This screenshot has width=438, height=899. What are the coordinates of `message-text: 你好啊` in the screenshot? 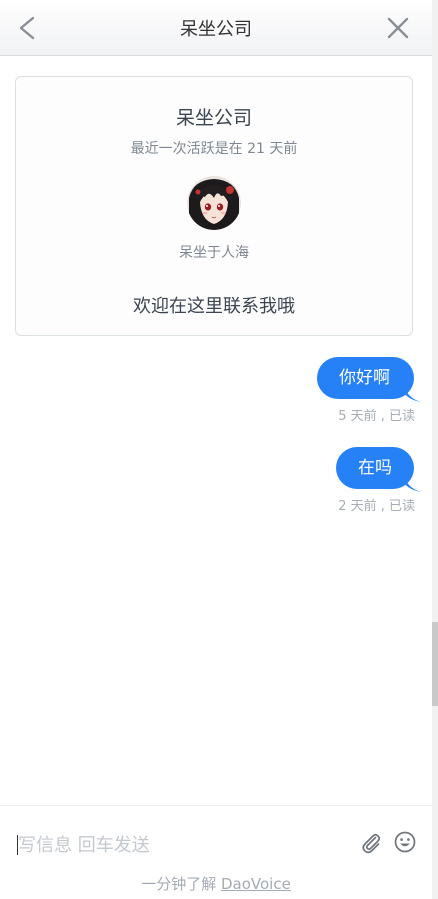 It's located at (364, 378).